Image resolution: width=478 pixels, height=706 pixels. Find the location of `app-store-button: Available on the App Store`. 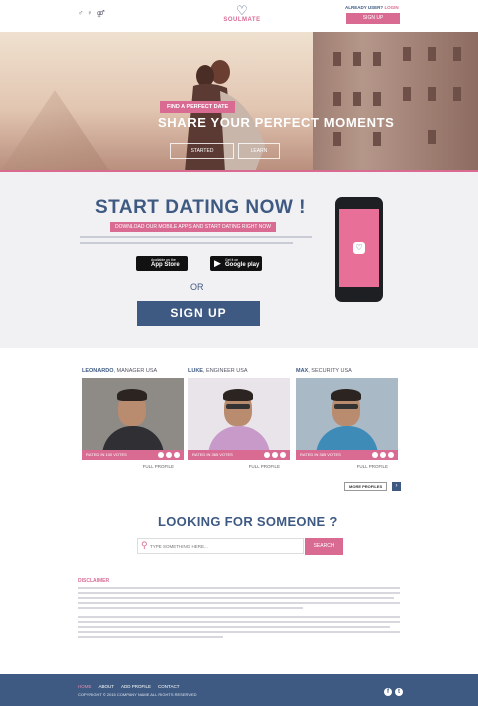

app-store-button: Available on the App Store is located at coordinates (162, 263).